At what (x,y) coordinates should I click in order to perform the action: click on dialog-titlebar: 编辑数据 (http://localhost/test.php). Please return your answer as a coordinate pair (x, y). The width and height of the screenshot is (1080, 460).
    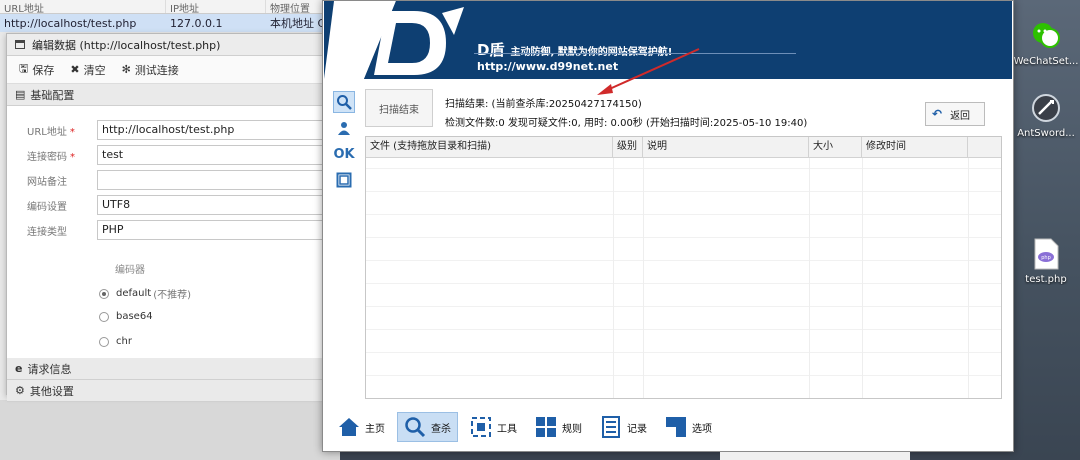
    Looking at the image, I should click on (166, 45).